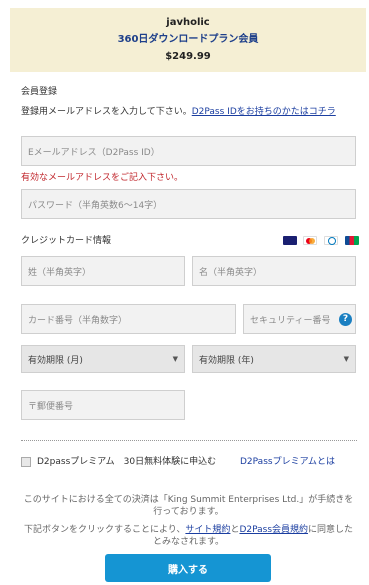 Image resolution: width=369 pixels, height=585 pixels. What do you see at coordinates (103, 359) in the screenshot?
I see `exp-month-select: 有効期限 (月) ▼` at bounding box center [103, 359].